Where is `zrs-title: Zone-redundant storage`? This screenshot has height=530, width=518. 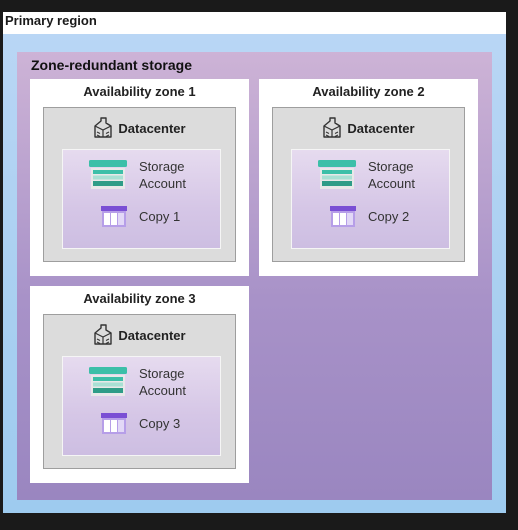 zrs-title: Zone-redundant storage is located at coordinates (112, 65).